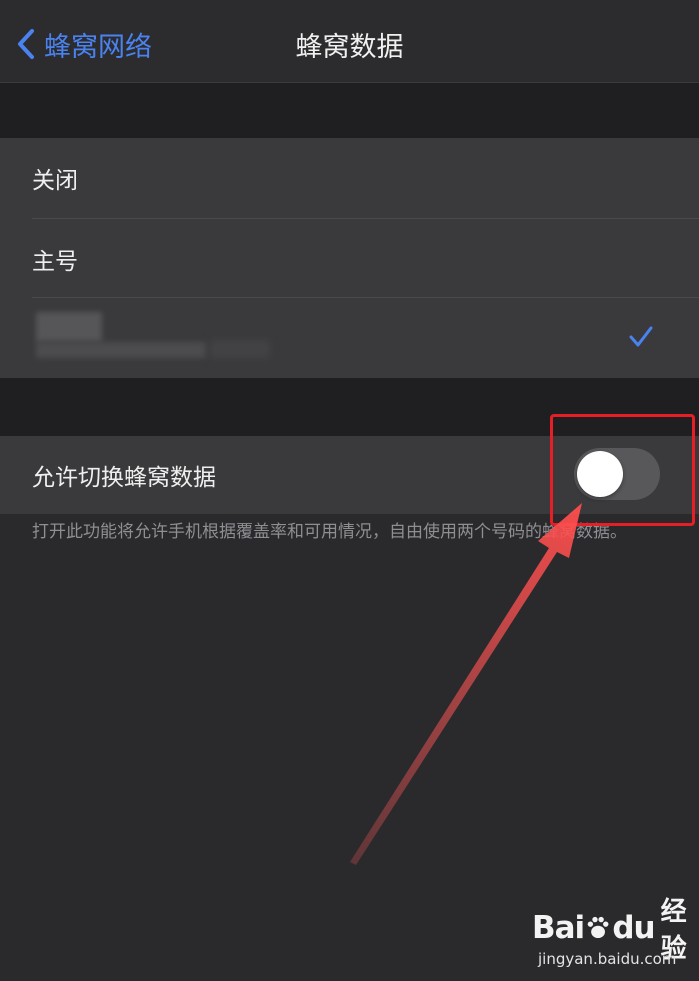  I want to click on watermark-url: jingyan.baidu.com, so click(607, 959).